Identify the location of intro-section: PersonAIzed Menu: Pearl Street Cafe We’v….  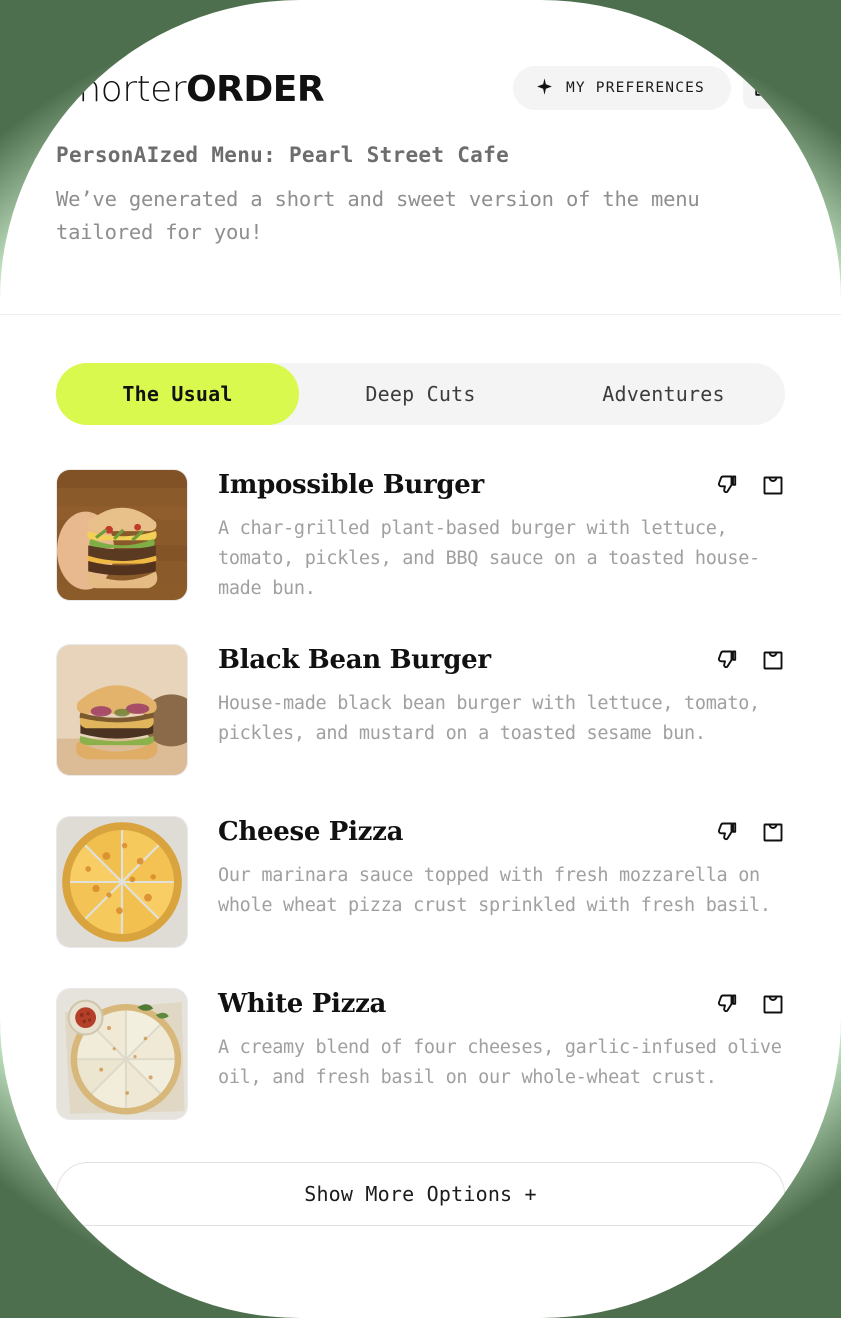
(420, 179).